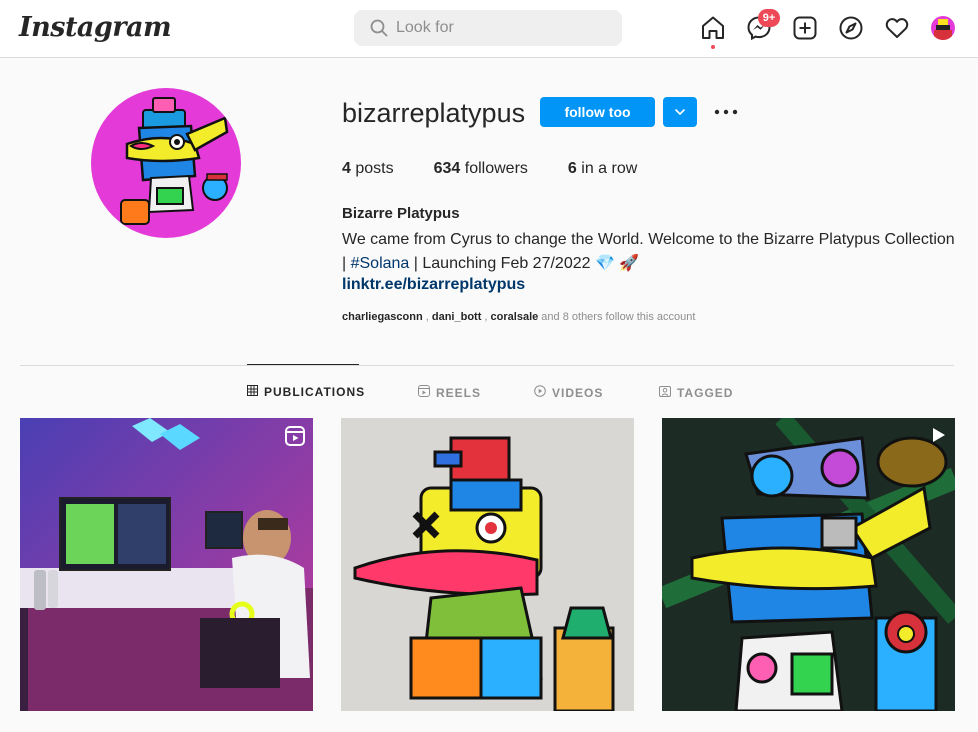 The width and height of the screenshot is (978, 732). Describe the element at coordinates (938, 437) in the screenshot. I see `play-icon` at that location.